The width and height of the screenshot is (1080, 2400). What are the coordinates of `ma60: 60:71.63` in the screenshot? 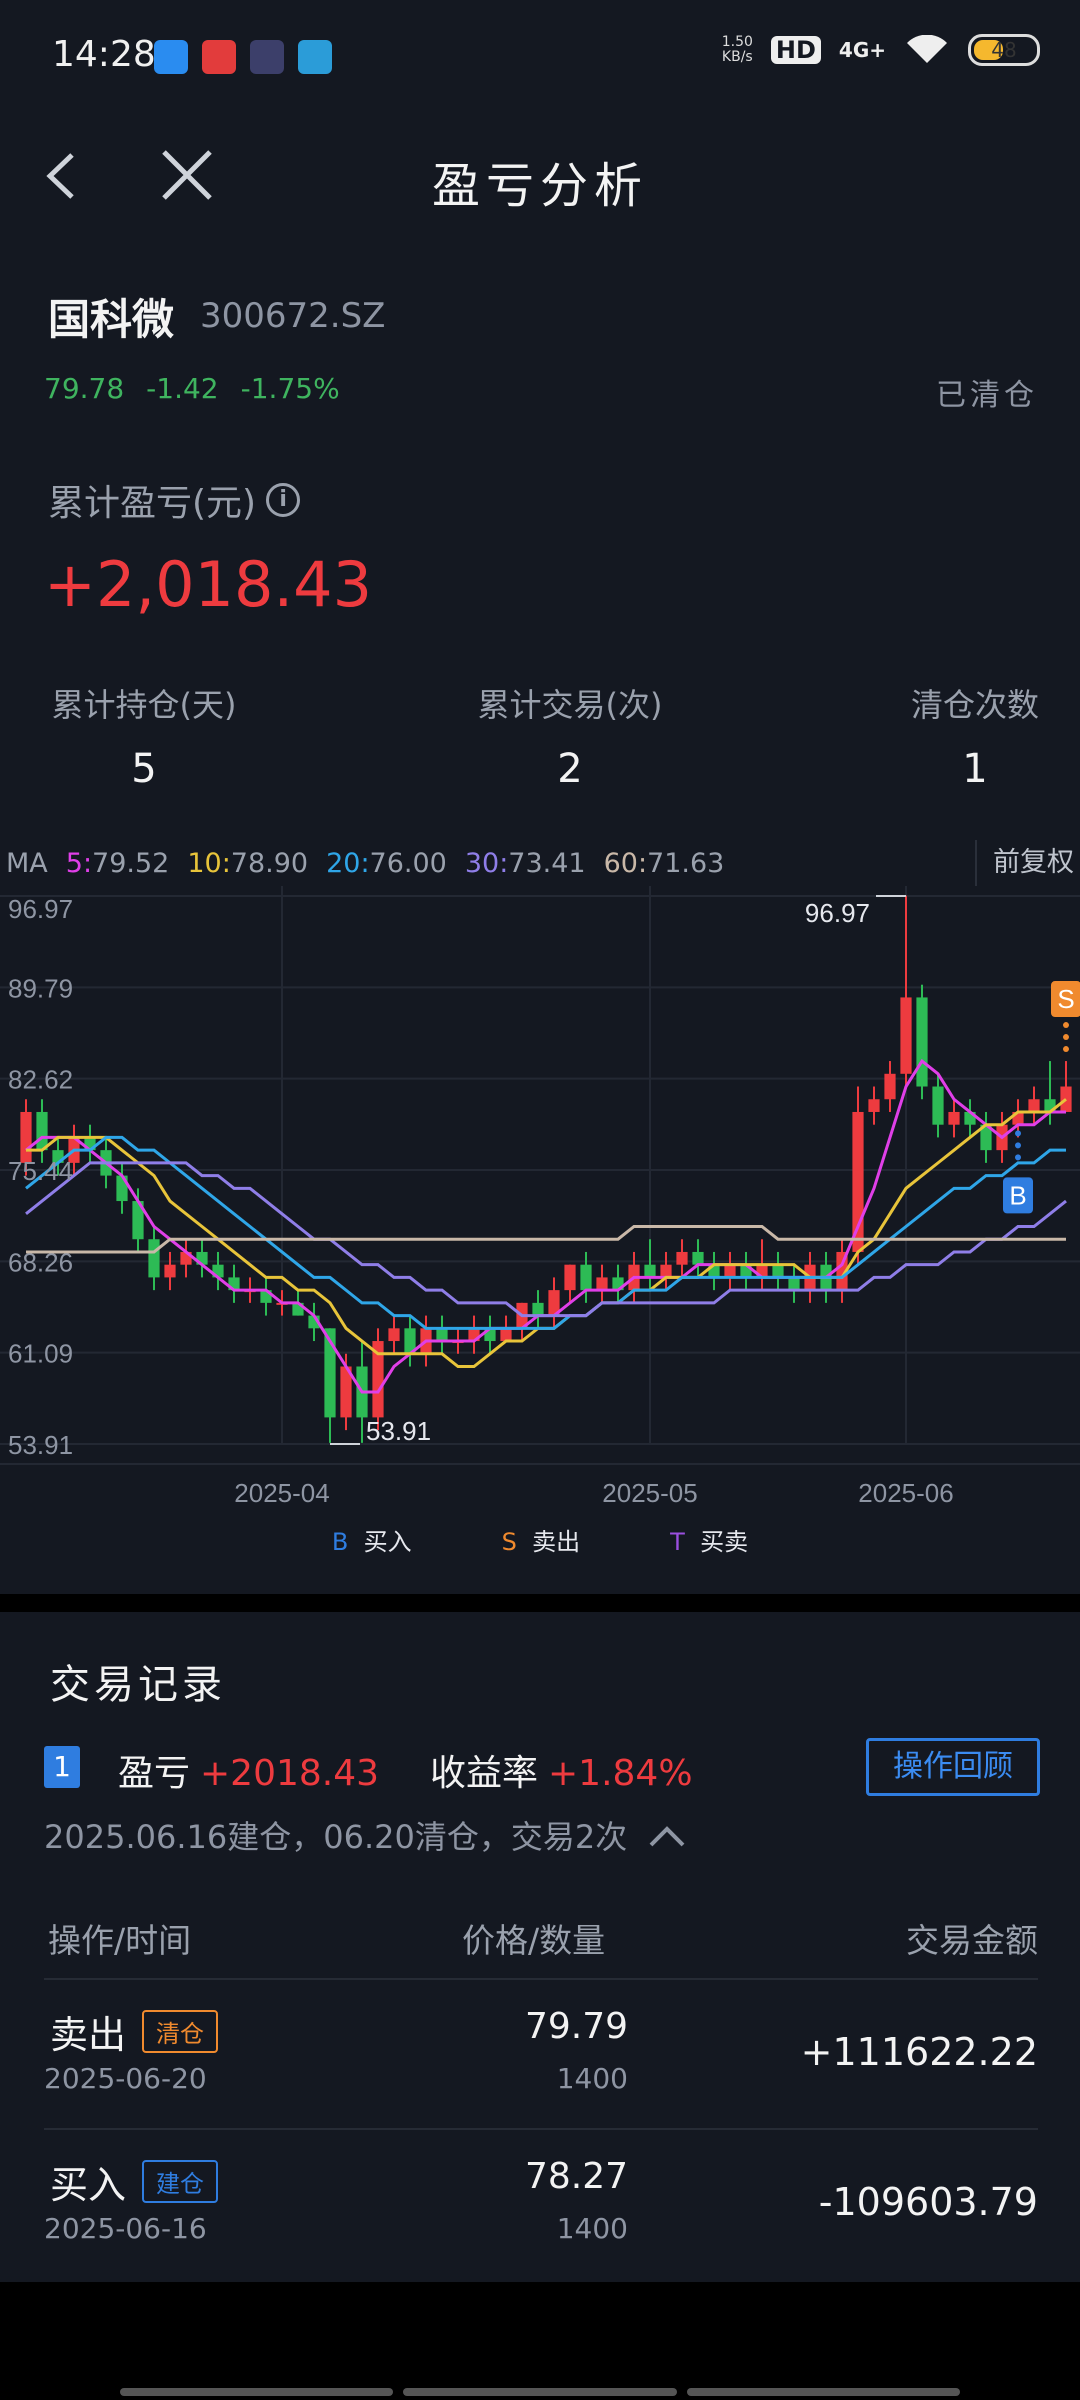 It's located at (664, 863).